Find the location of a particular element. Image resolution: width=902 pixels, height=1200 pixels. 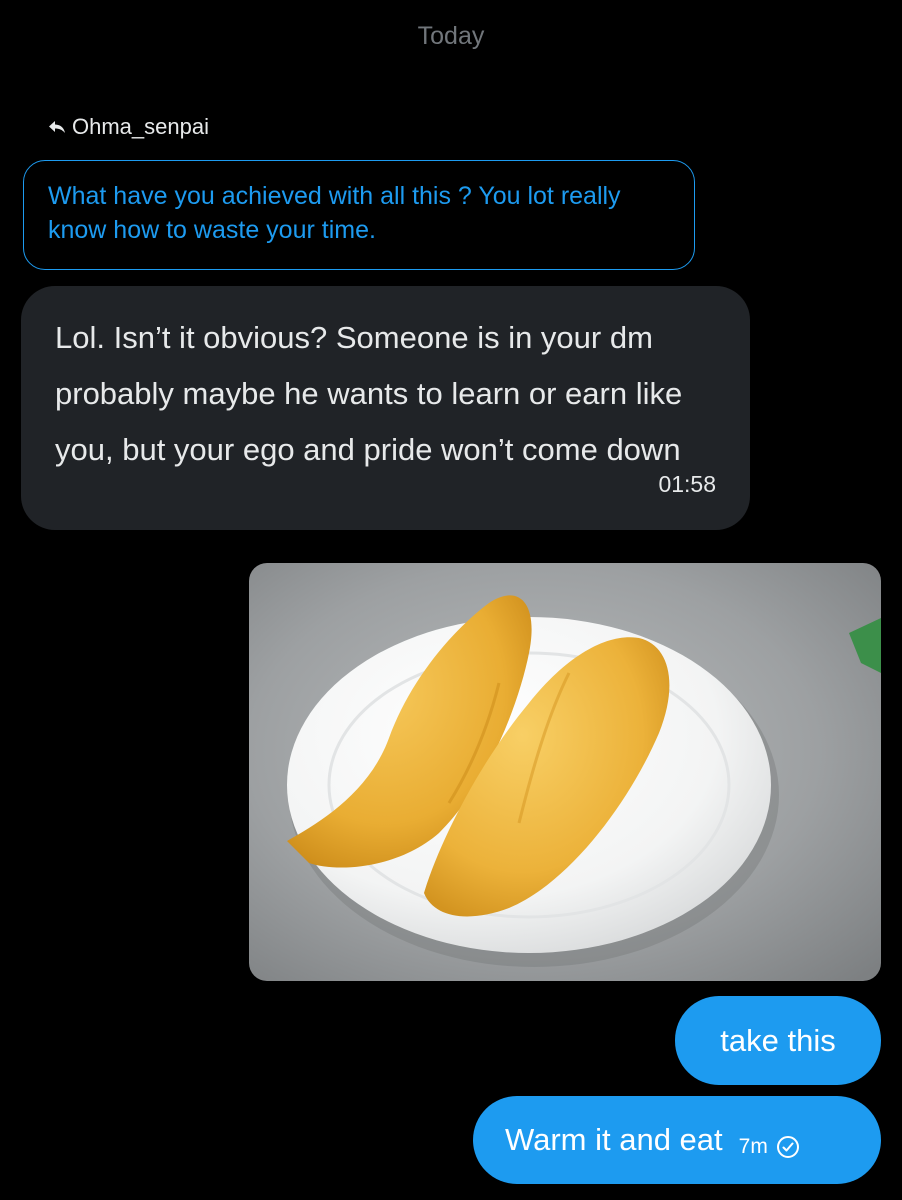

reply-context: Ohma_senpai is located at coordinates (128, 127).